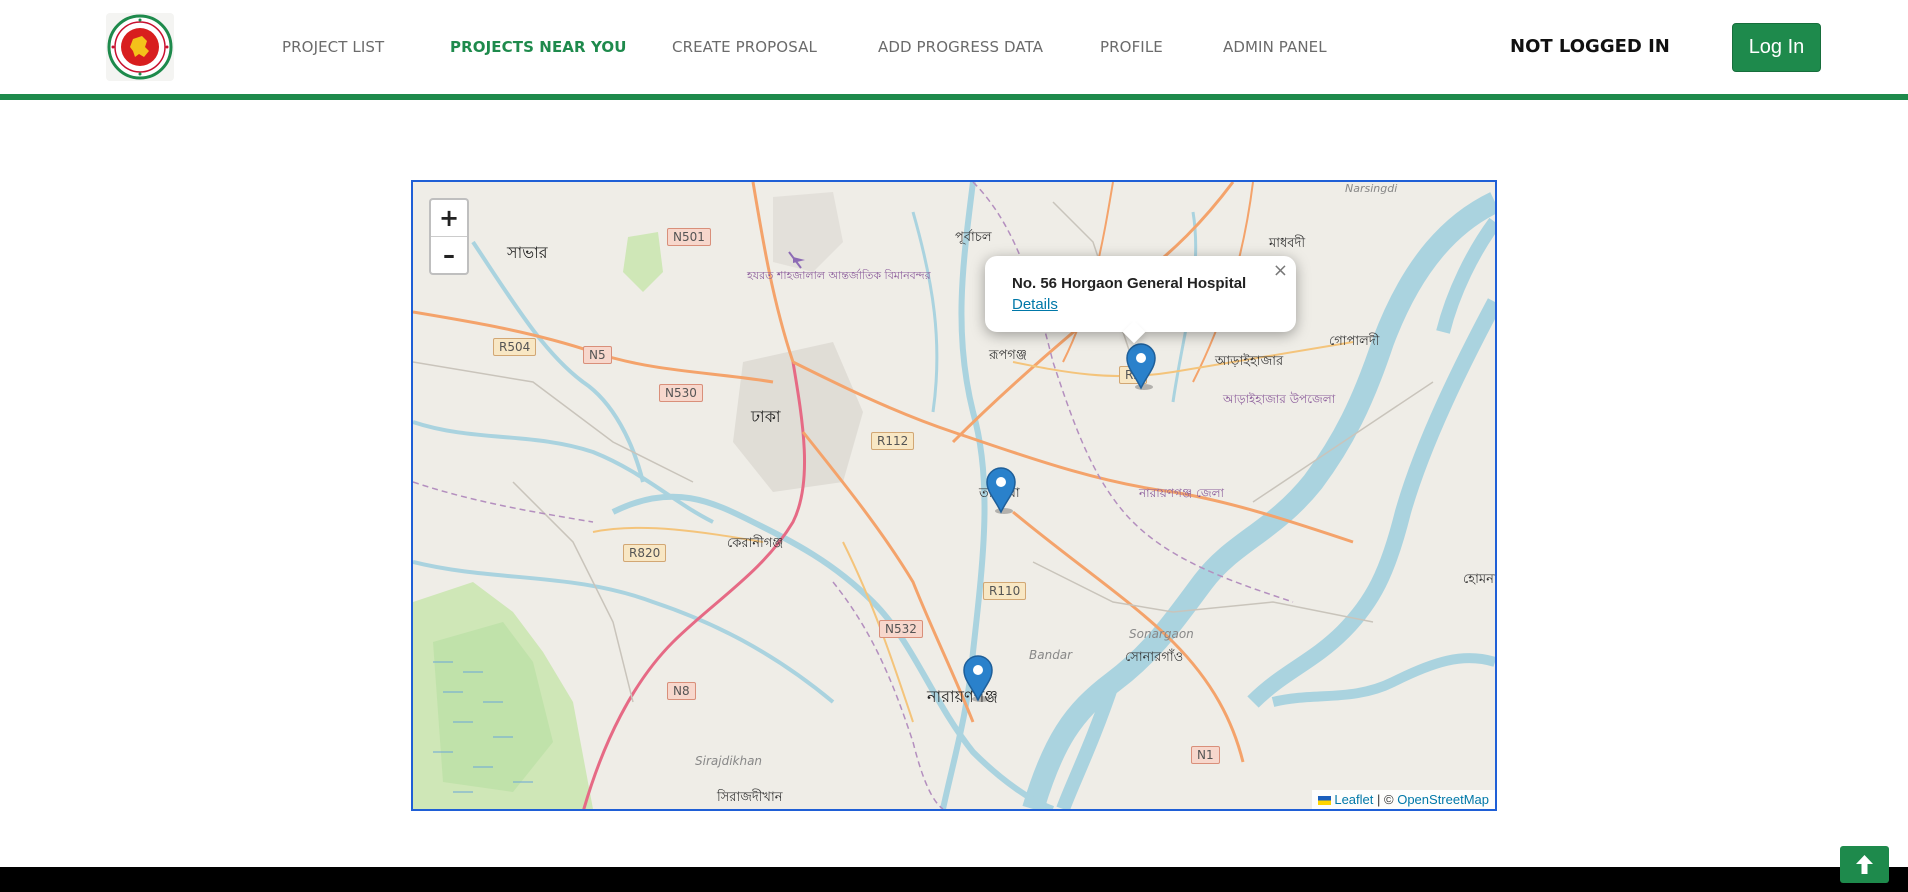  I want to click on place-sirajdikhan-en: Sirajdikhan, so click(729, 761).